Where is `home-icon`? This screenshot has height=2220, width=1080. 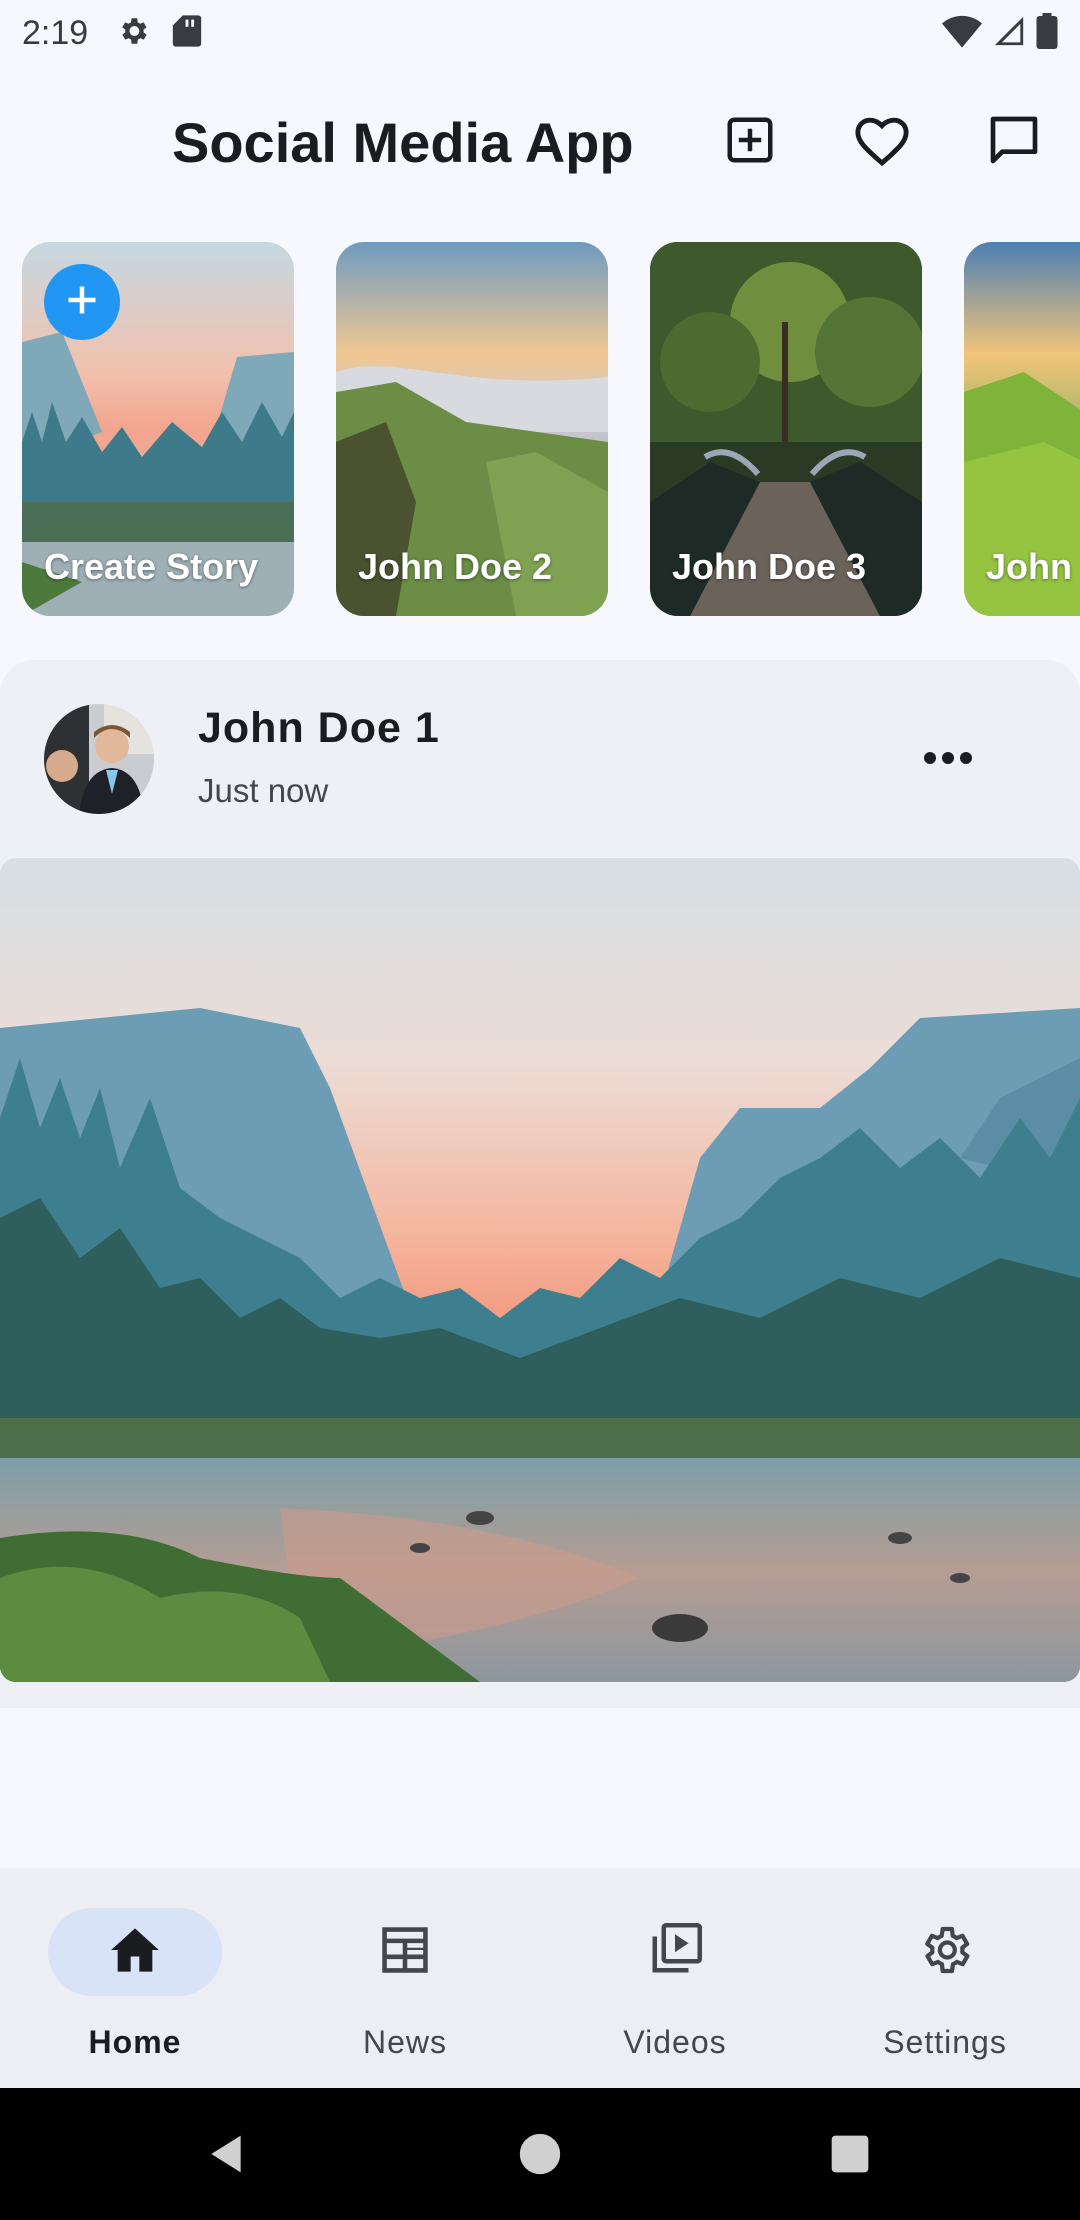
home-icon is located at coordinates (135, 1952).